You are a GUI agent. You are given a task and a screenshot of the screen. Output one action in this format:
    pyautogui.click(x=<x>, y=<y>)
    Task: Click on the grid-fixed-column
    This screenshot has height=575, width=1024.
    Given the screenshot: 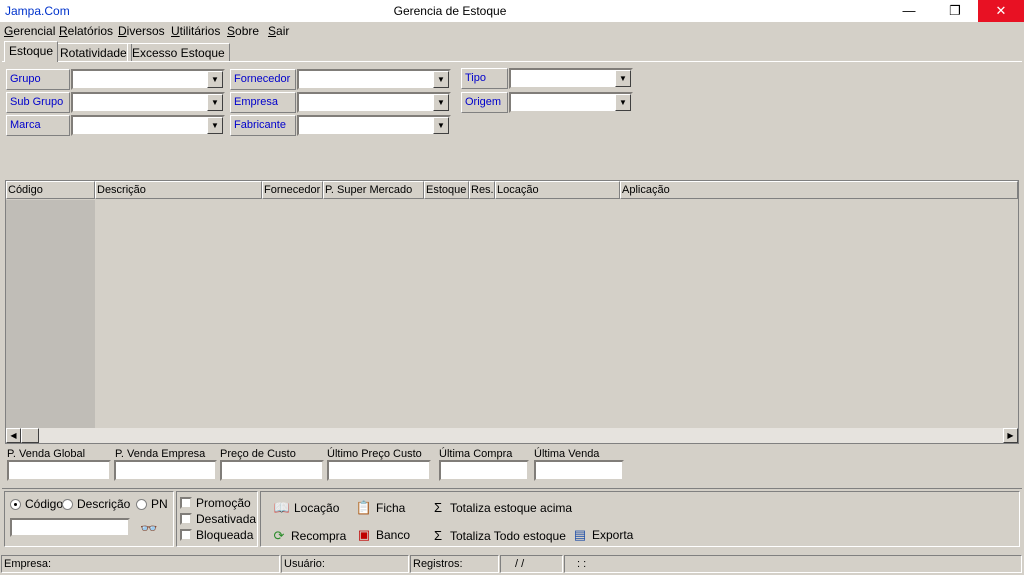 What is the action you would take?
    pyautogui.click(x=50, y=314)
    